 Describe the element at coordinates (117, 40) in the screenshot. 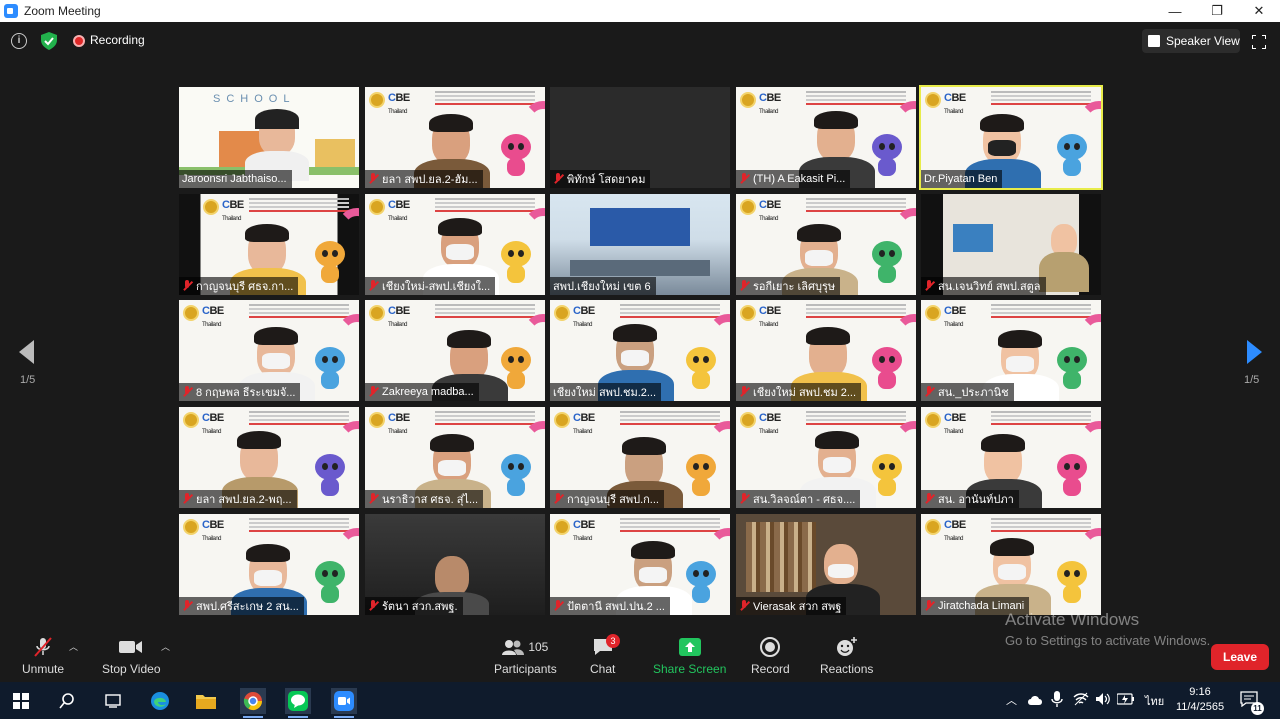

I see `recording-label: Recording` at that location.